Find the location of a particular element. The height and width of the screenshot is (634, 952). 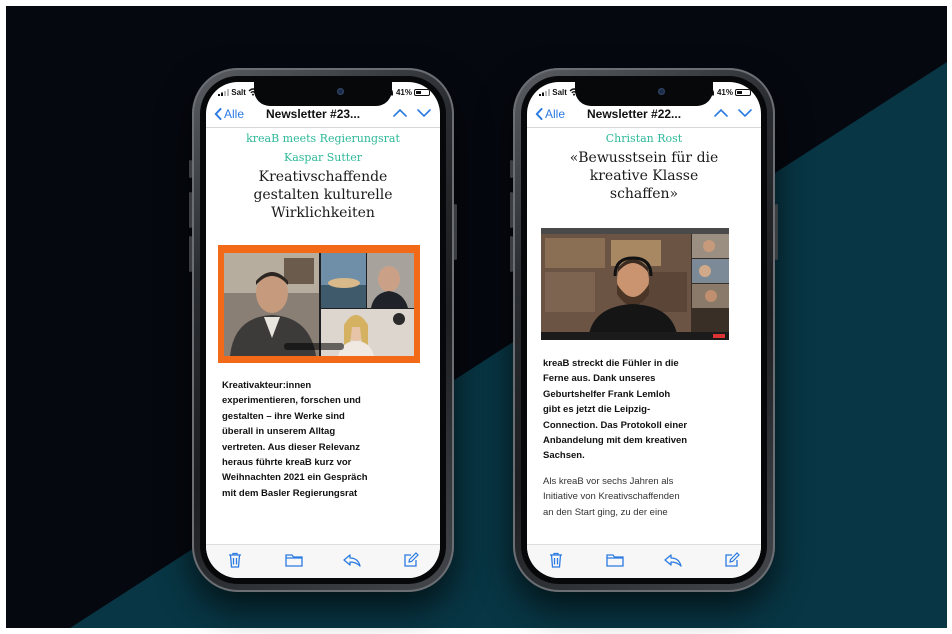

lead-line: Ferne aus. Dank unseres is located at coordinates (599, 379).